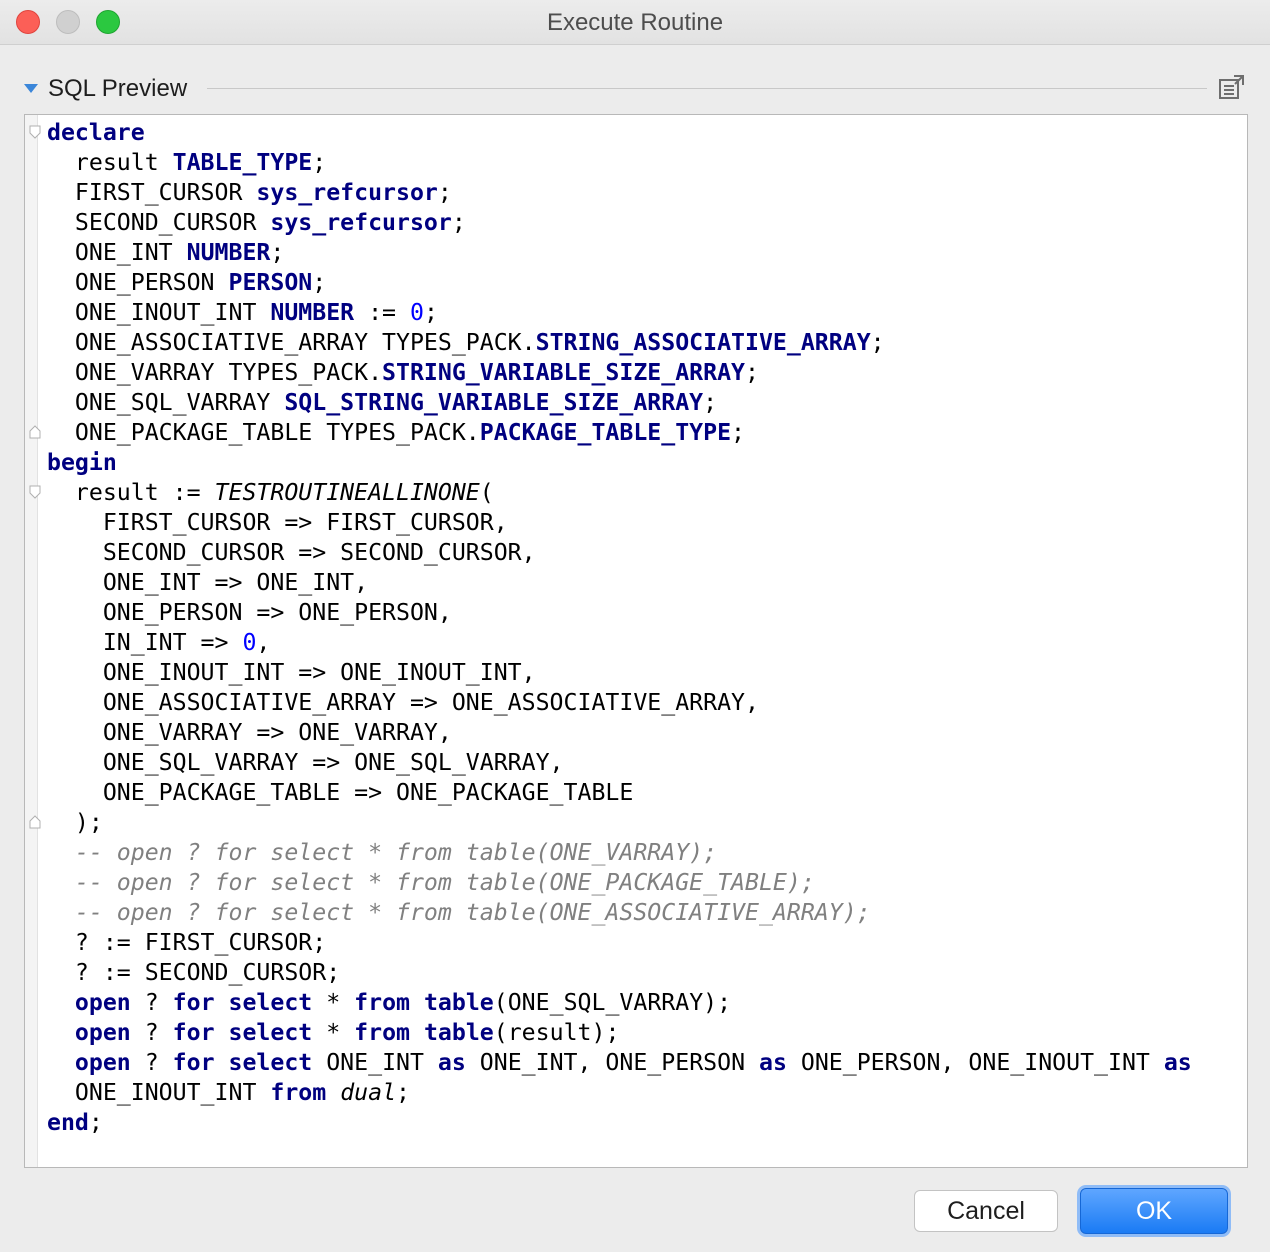 The width and height of the screenshot is (1270, 1252). I want to click on code-token: TABLE_TYPE, so click(242, 162).